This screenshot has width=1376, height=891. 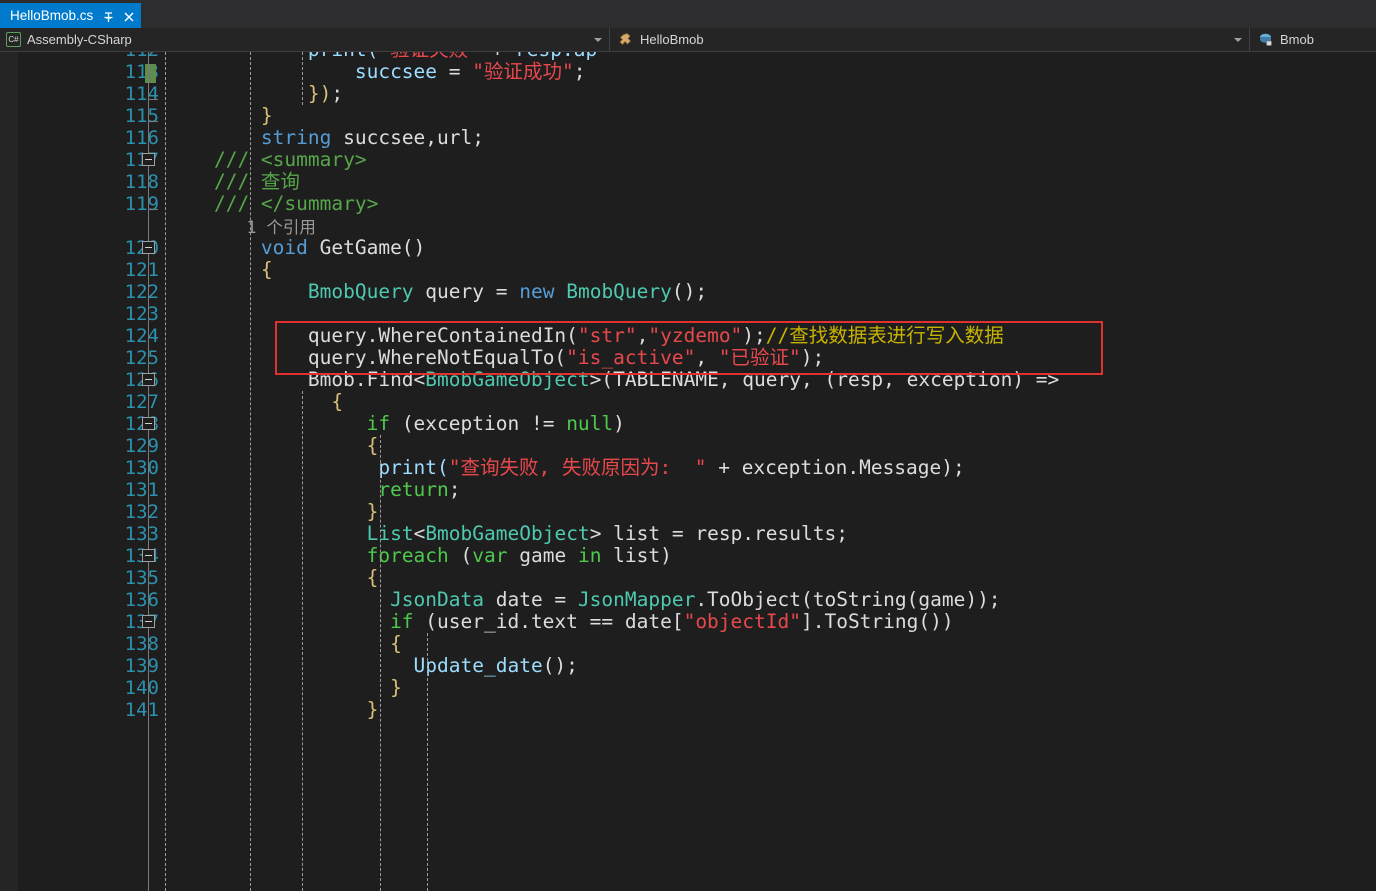 What do you see at coordinates (413, 467) in the screenshot?
I see `code-token: print(` at bounding box center [413, 467].